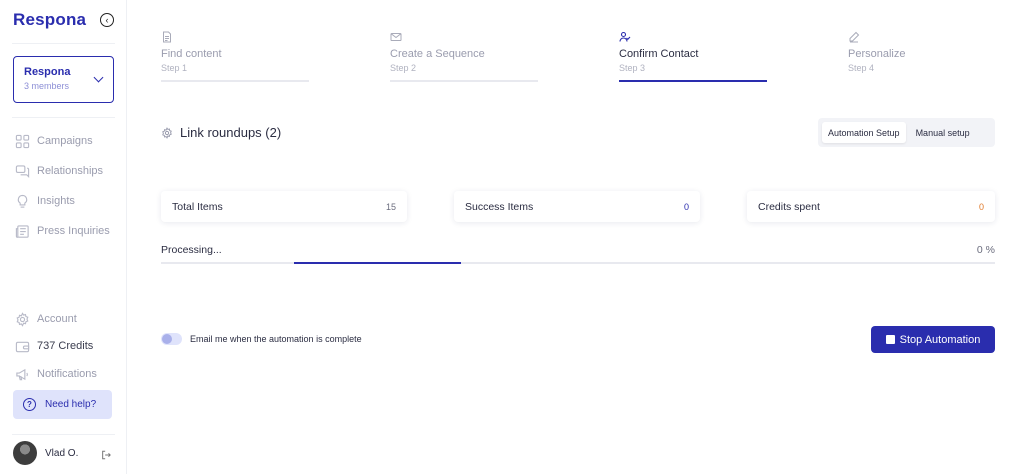 This screenshot has width=1024, height=474. What do you see at coordinates (22, 346) in the screenshot?
I see `wallet-icon` at bounding box center [22, 346].